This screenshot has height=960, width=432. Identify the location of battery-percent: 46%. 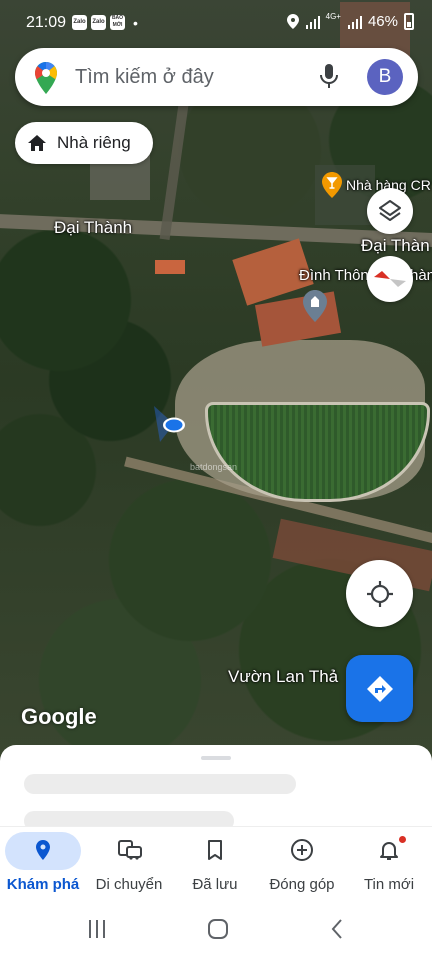
(382, 21).